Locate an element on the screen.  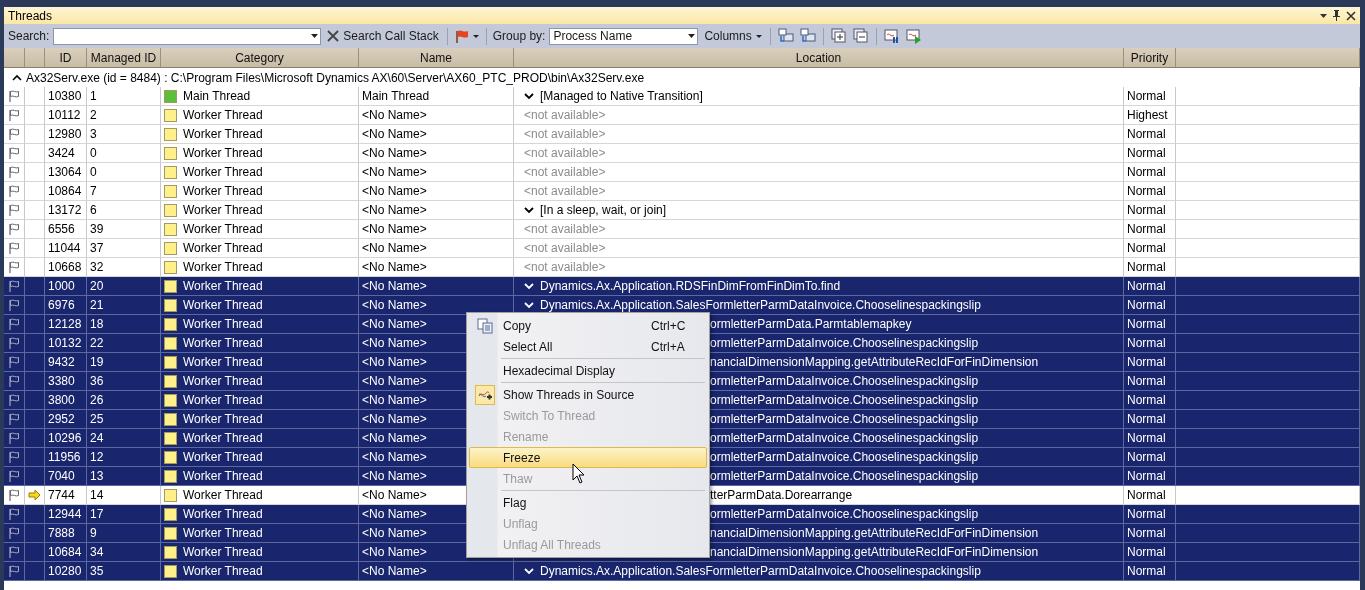
search-label: Search: is located at coordinates (29, 36).